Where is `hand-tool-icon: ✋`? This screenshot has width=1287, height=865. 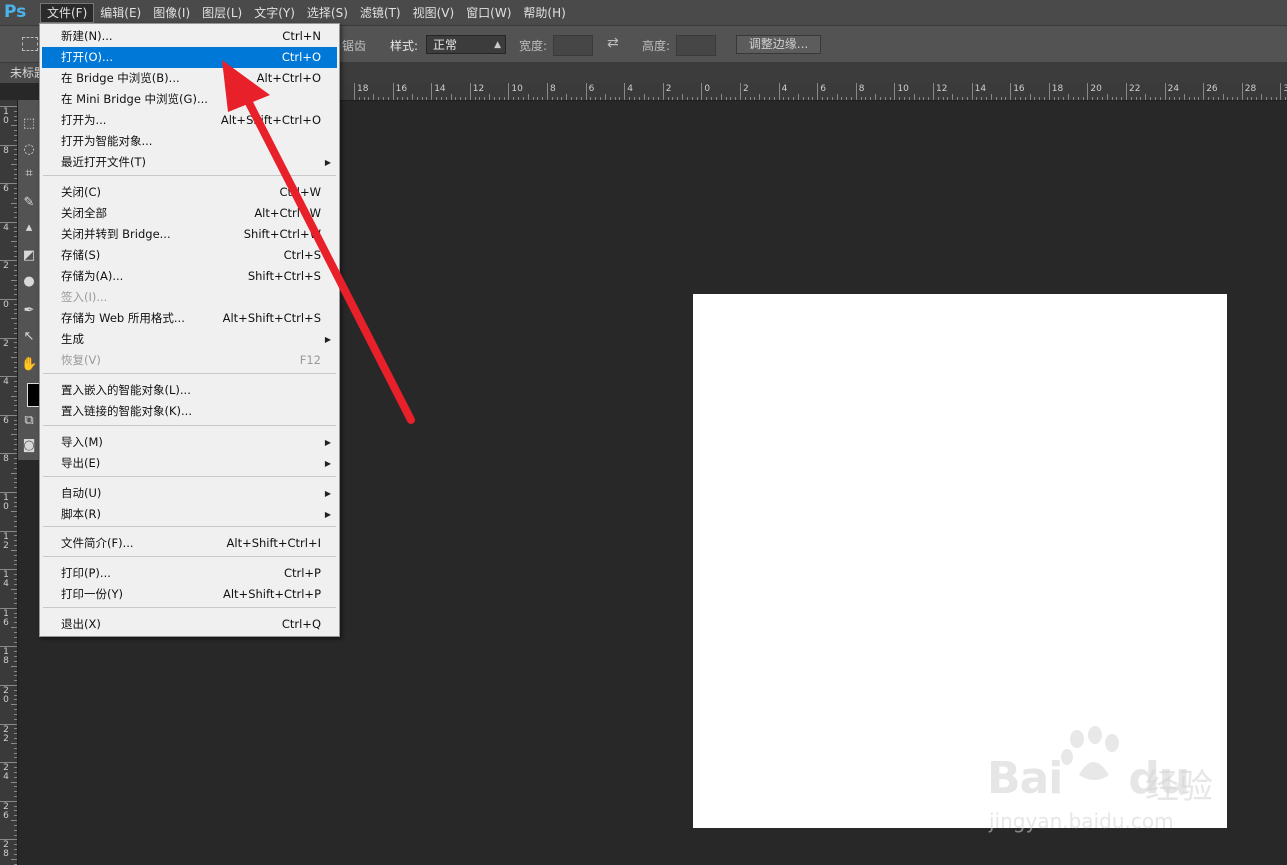 hand-tool-icon: ✋ is located at coordinates (29, 365).